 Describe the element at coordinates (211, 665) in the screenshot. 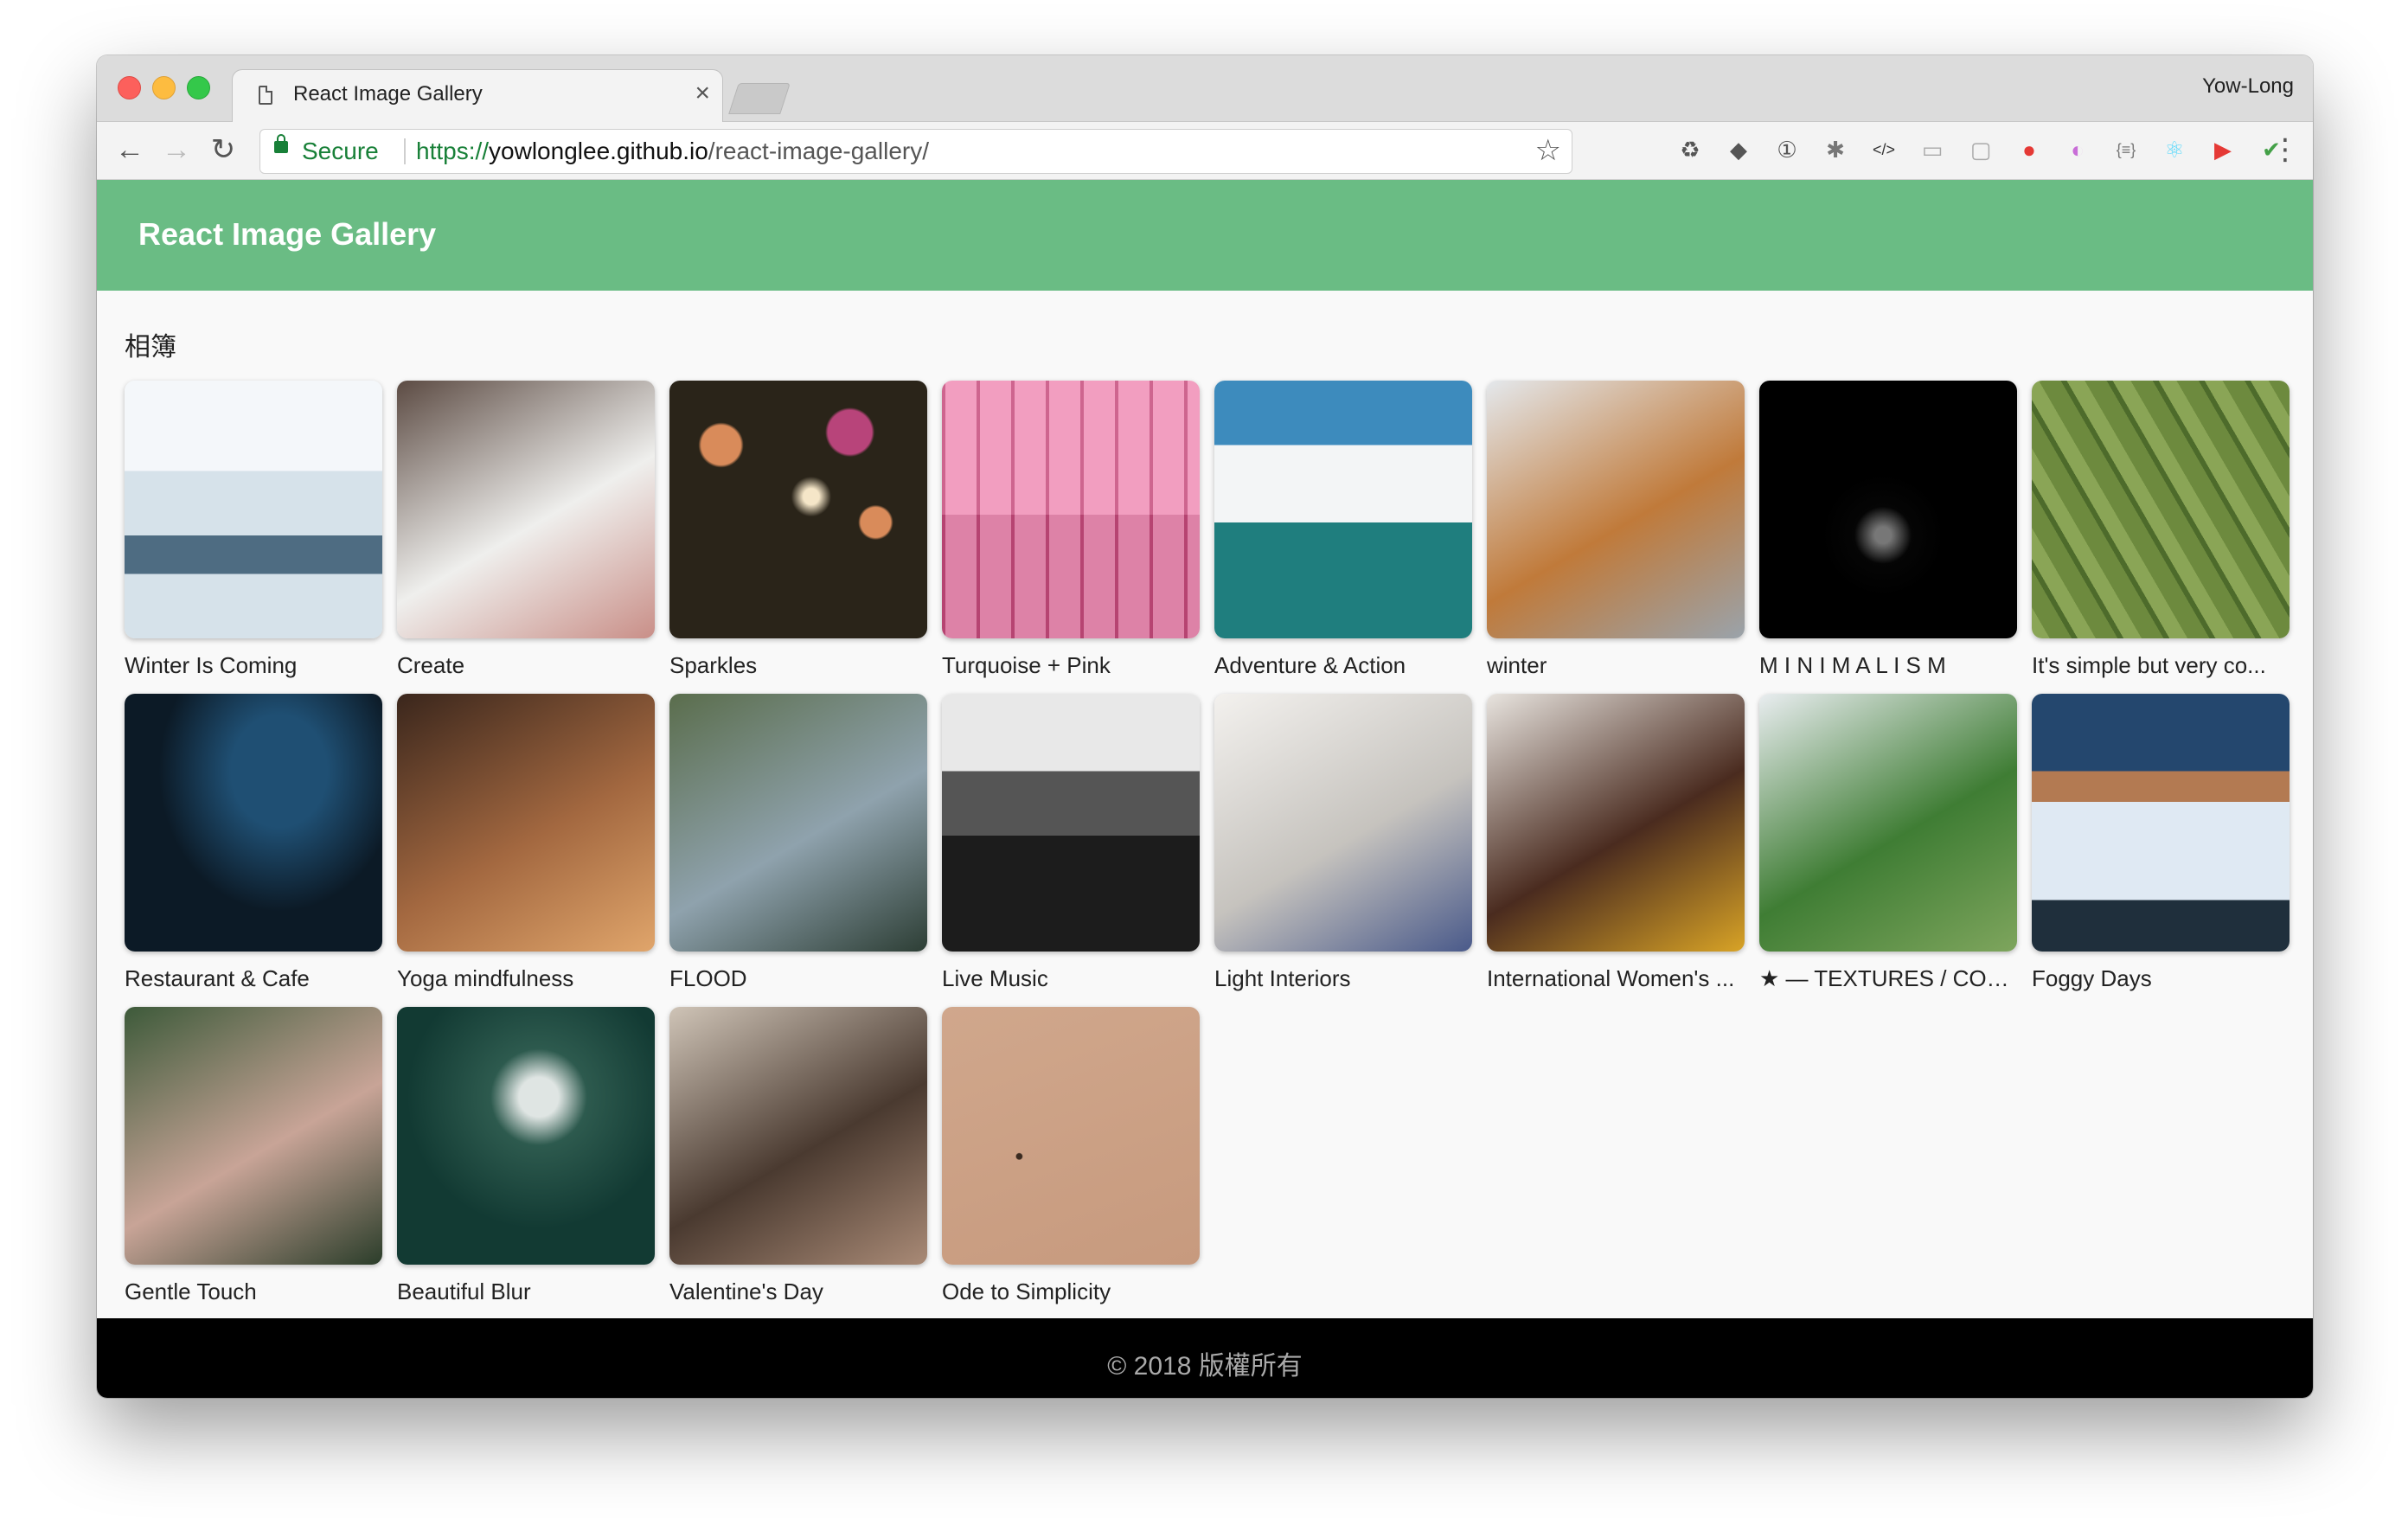

I see `gallery-caption: Winter Is Coming` at that location.